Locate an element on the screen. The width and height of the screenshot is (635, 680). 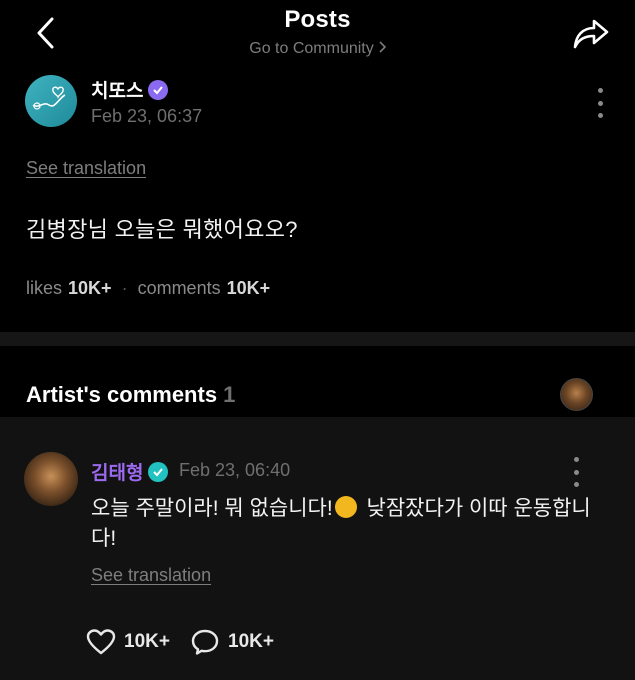
post-body-text: 김병장님 오늘은 뭐했어요오? is located at coordinates (162, 229).